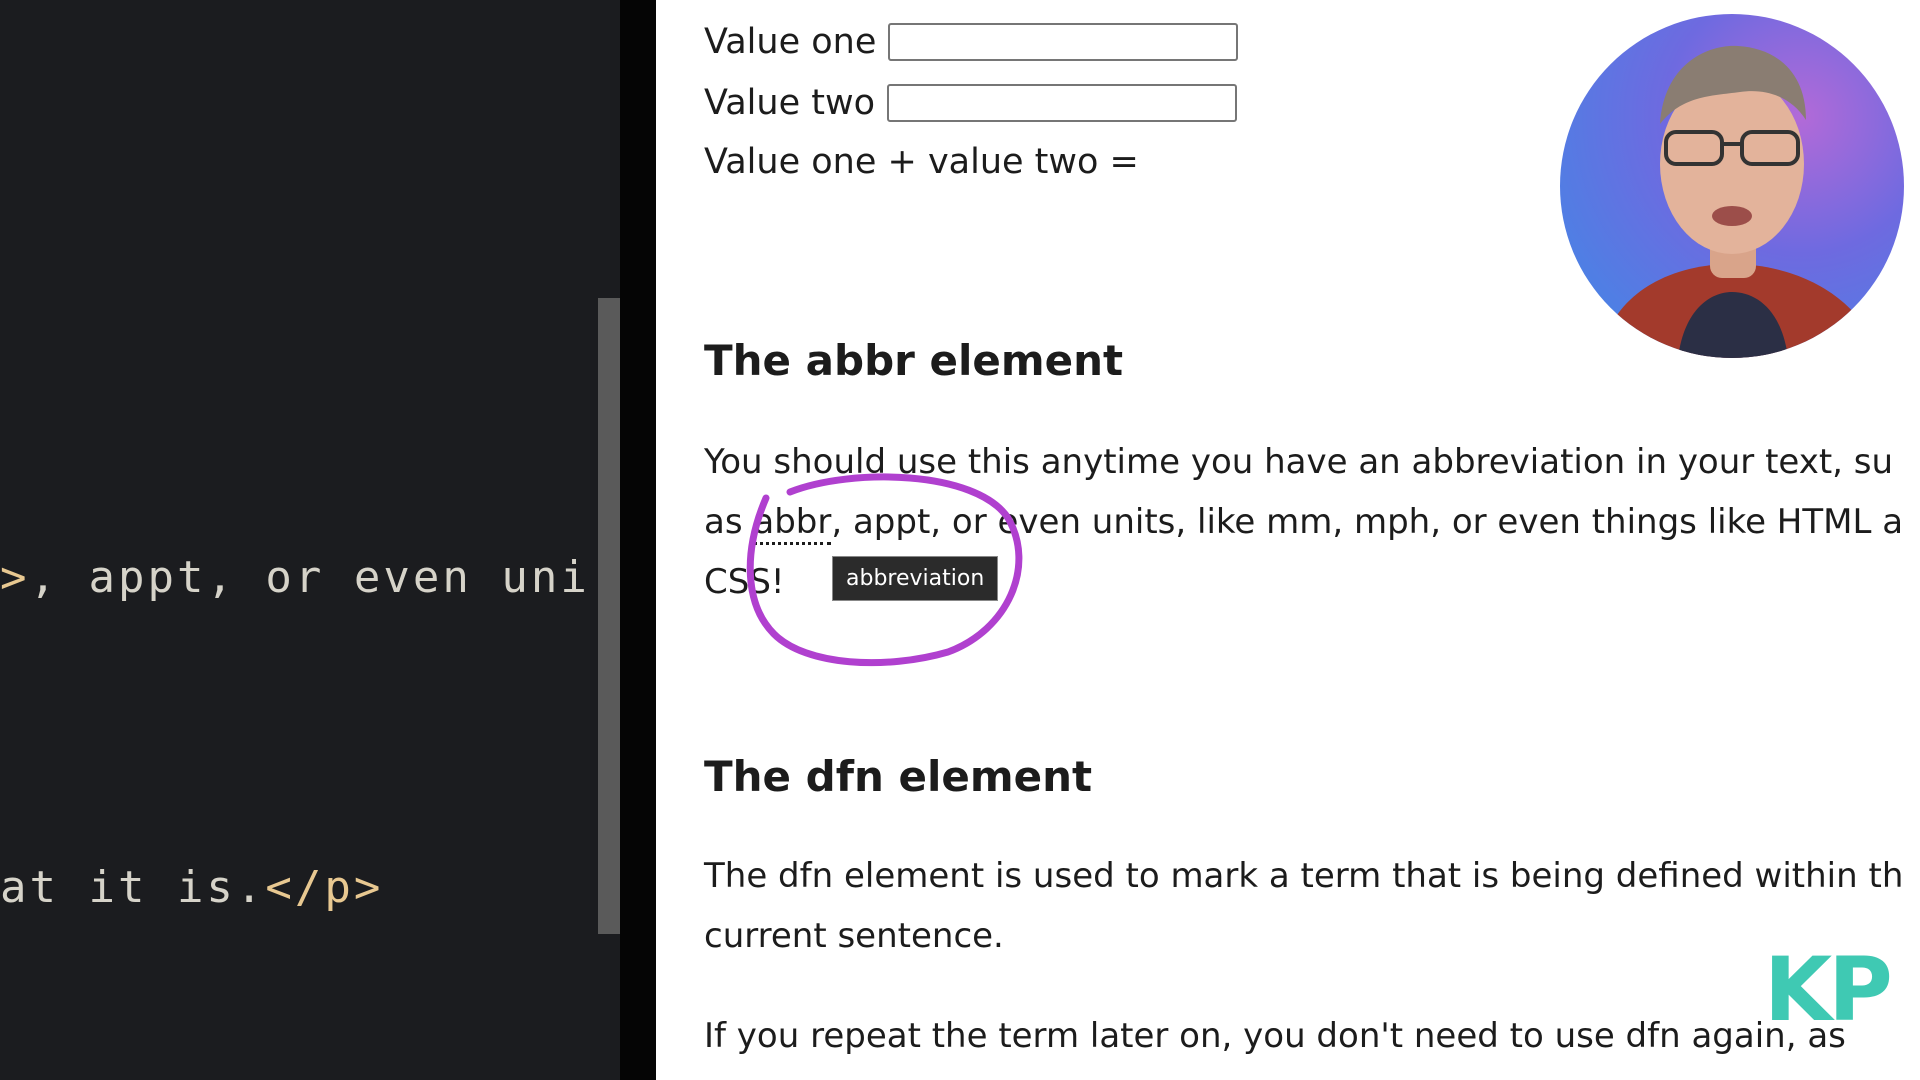 This screenshot has height=1080, width=1920. I want to click on value-two-input, so click(1062, 103).